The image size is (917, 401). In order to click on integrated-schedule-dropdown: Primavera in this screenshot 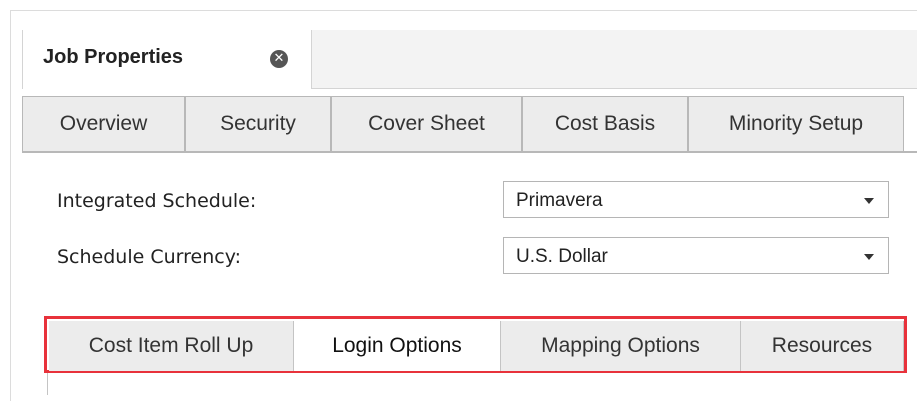, I will do `click(696, 199)`.